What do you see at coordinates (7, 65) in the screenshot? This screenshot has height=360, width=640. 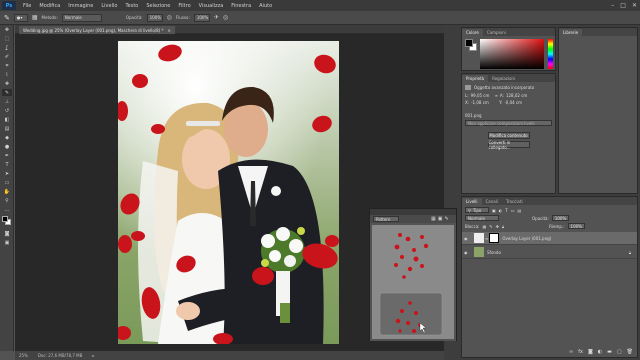 I see `crop-tool-icon: ⌗` at bounding box center [7, 65].